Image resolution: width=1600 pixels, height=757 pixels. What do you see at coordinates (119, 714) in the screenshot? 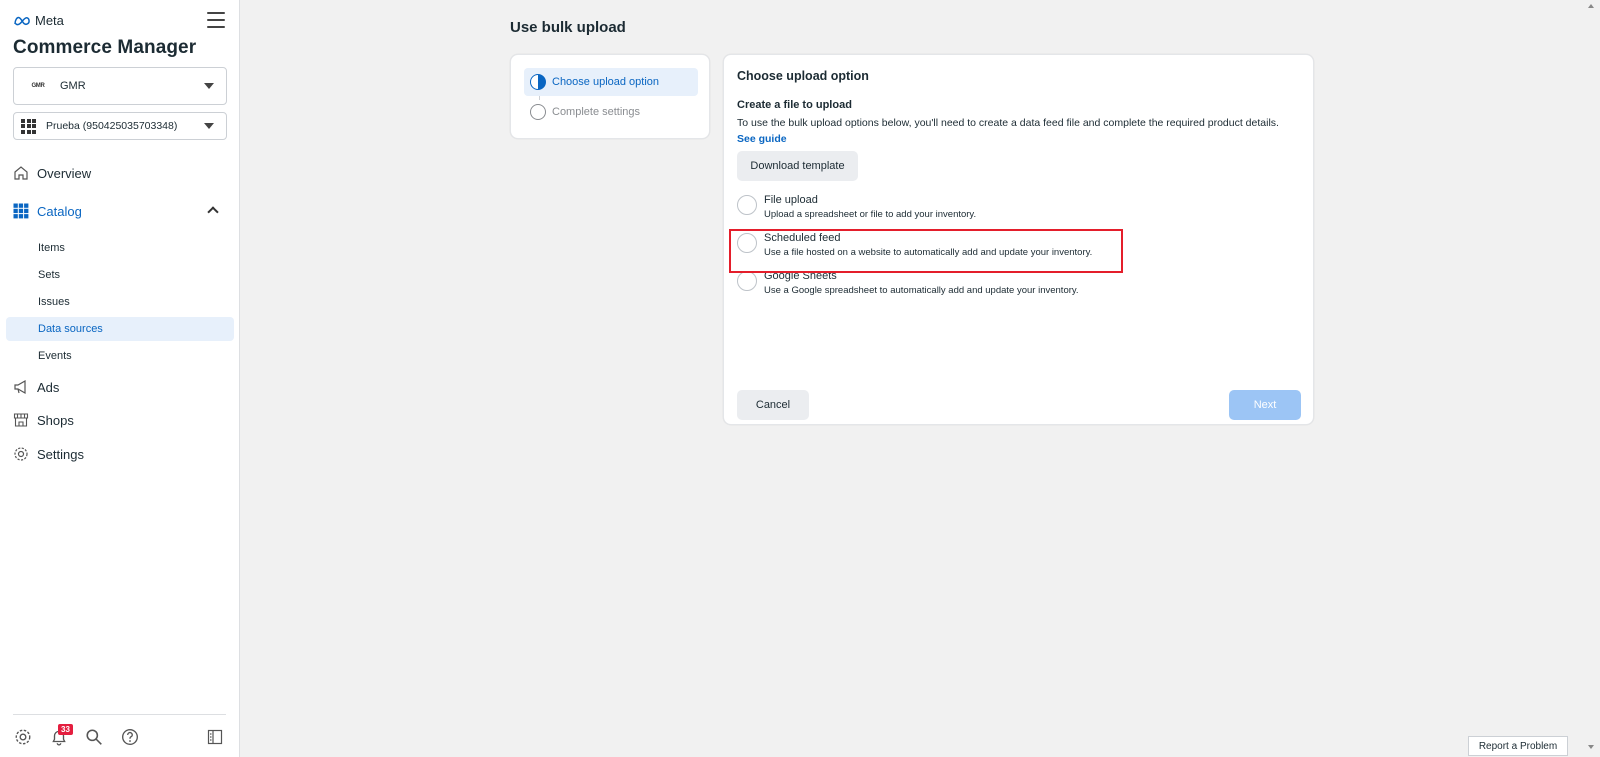
I see `sidebar-divider` at bounding box center [119, 714].